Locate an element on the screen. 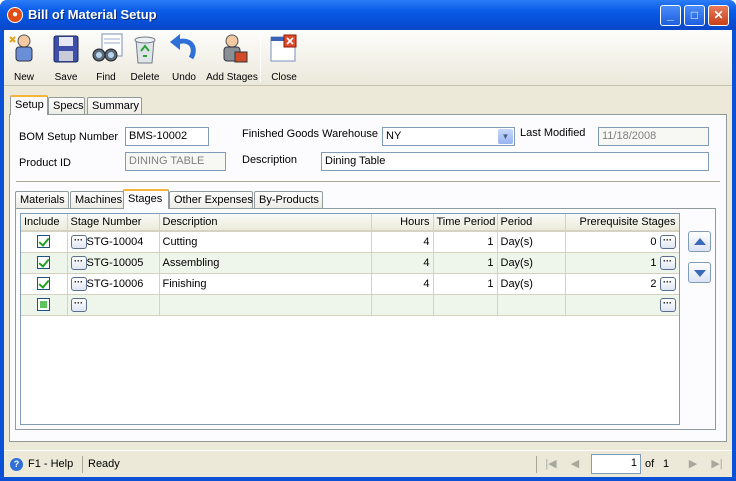  close-button: Close is located at coordinates (284, 58).